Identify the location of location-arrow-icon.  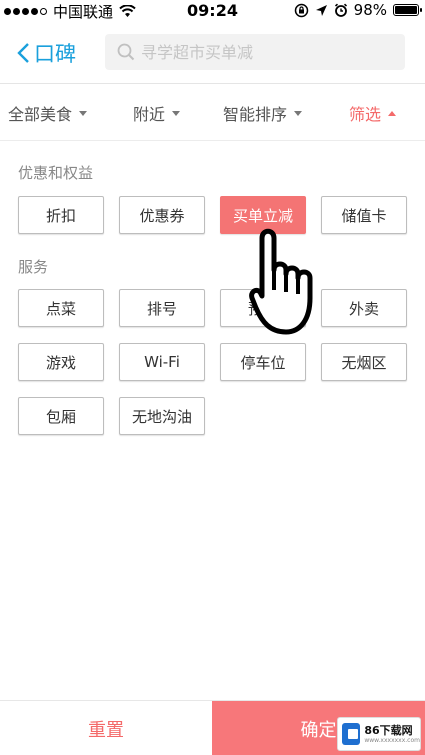
(321, 10).